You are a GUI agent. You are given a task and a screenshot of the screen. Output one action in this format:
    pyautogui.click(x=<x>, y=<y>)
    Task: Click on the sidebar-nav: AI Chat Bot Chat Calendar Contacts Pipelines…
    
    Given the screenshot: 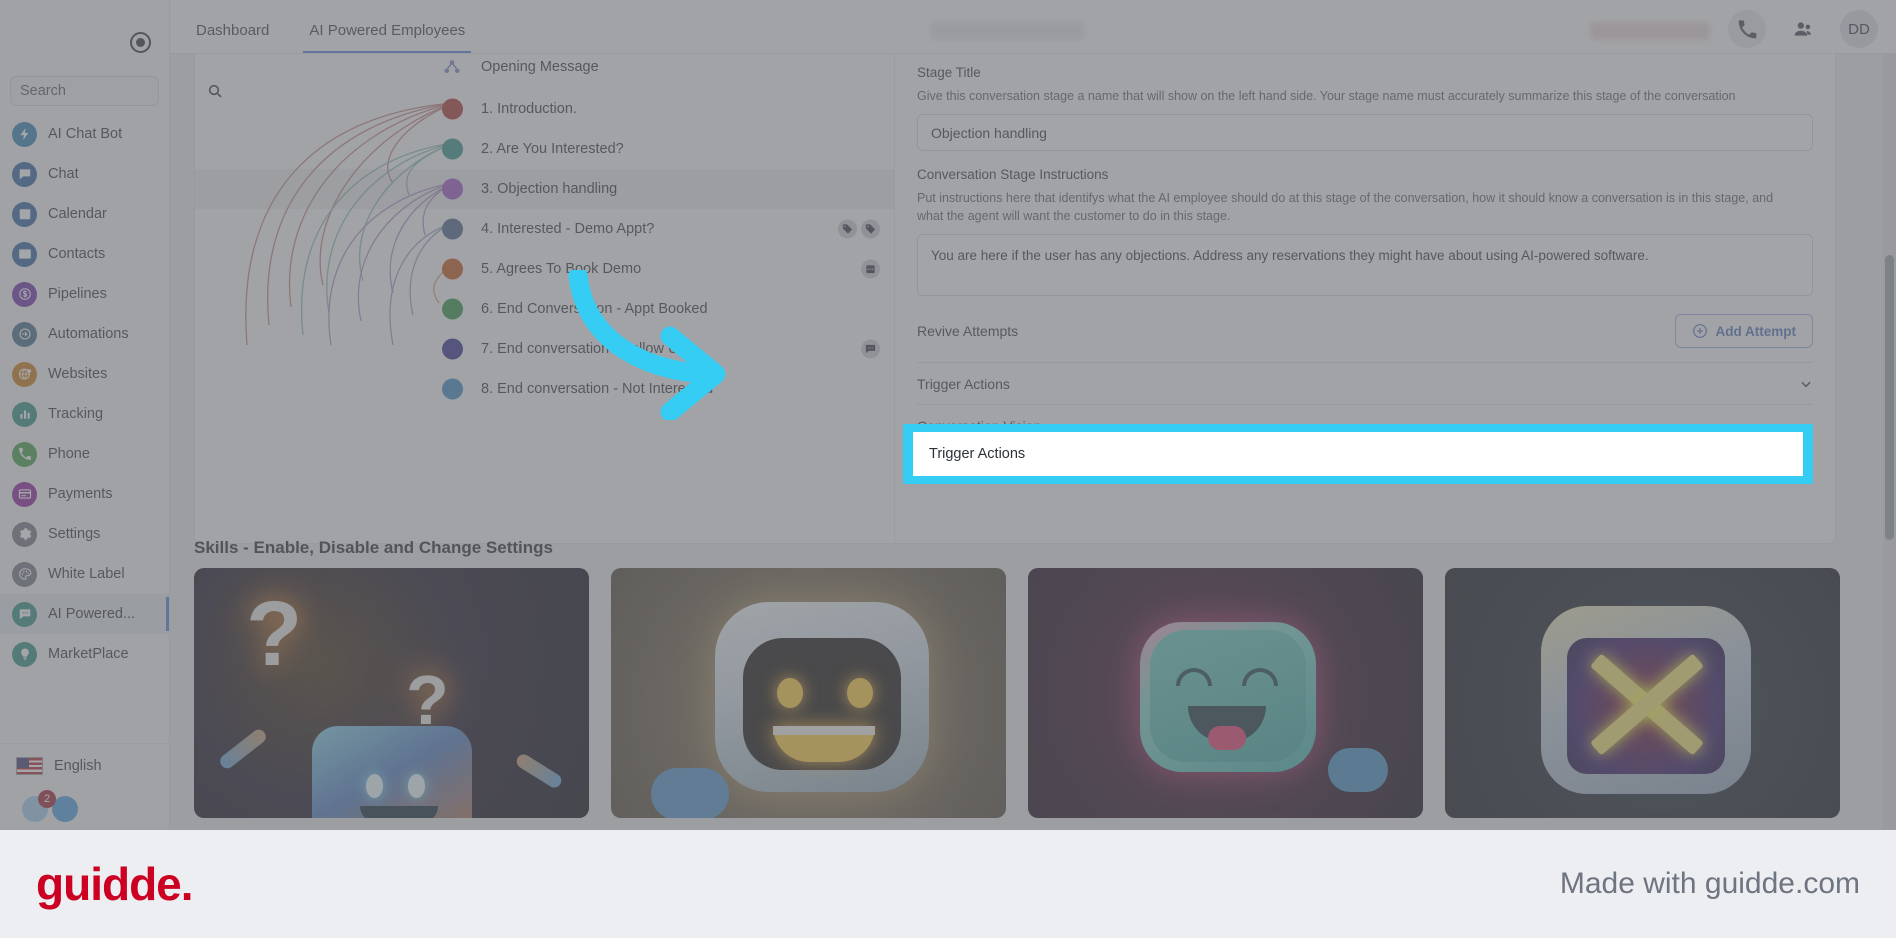 What is the action you would take?
    pyautogui.click(x=84, y=394)
    